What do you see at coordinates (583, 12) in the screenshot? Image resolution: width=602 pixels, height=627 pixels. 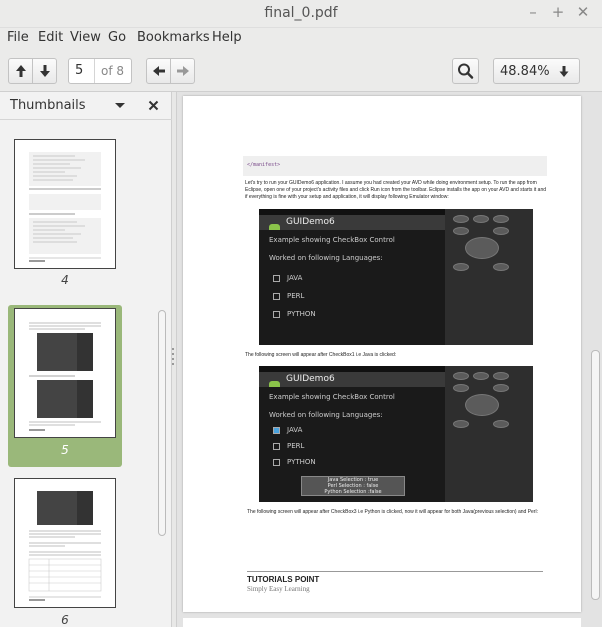 I see `close-button: ✕` at bounding box center [583, 12].